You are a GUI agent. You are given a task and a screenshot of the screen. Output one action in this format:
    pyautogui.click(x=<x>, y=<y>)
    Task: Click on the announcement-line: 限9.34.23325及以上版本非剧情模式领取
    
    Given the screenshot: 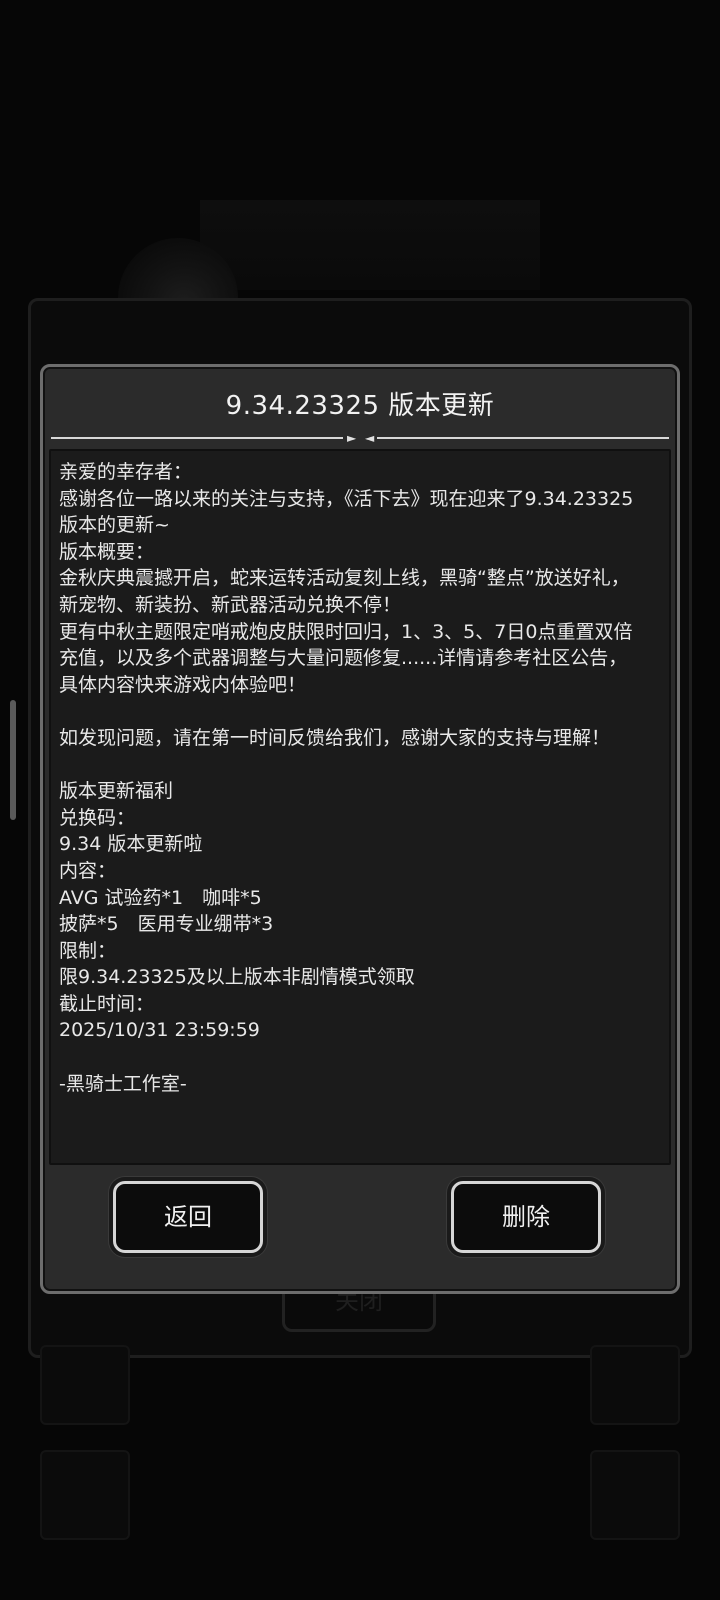 What is the action you would take?
    pyautogui.click(x=237, y=977)
    